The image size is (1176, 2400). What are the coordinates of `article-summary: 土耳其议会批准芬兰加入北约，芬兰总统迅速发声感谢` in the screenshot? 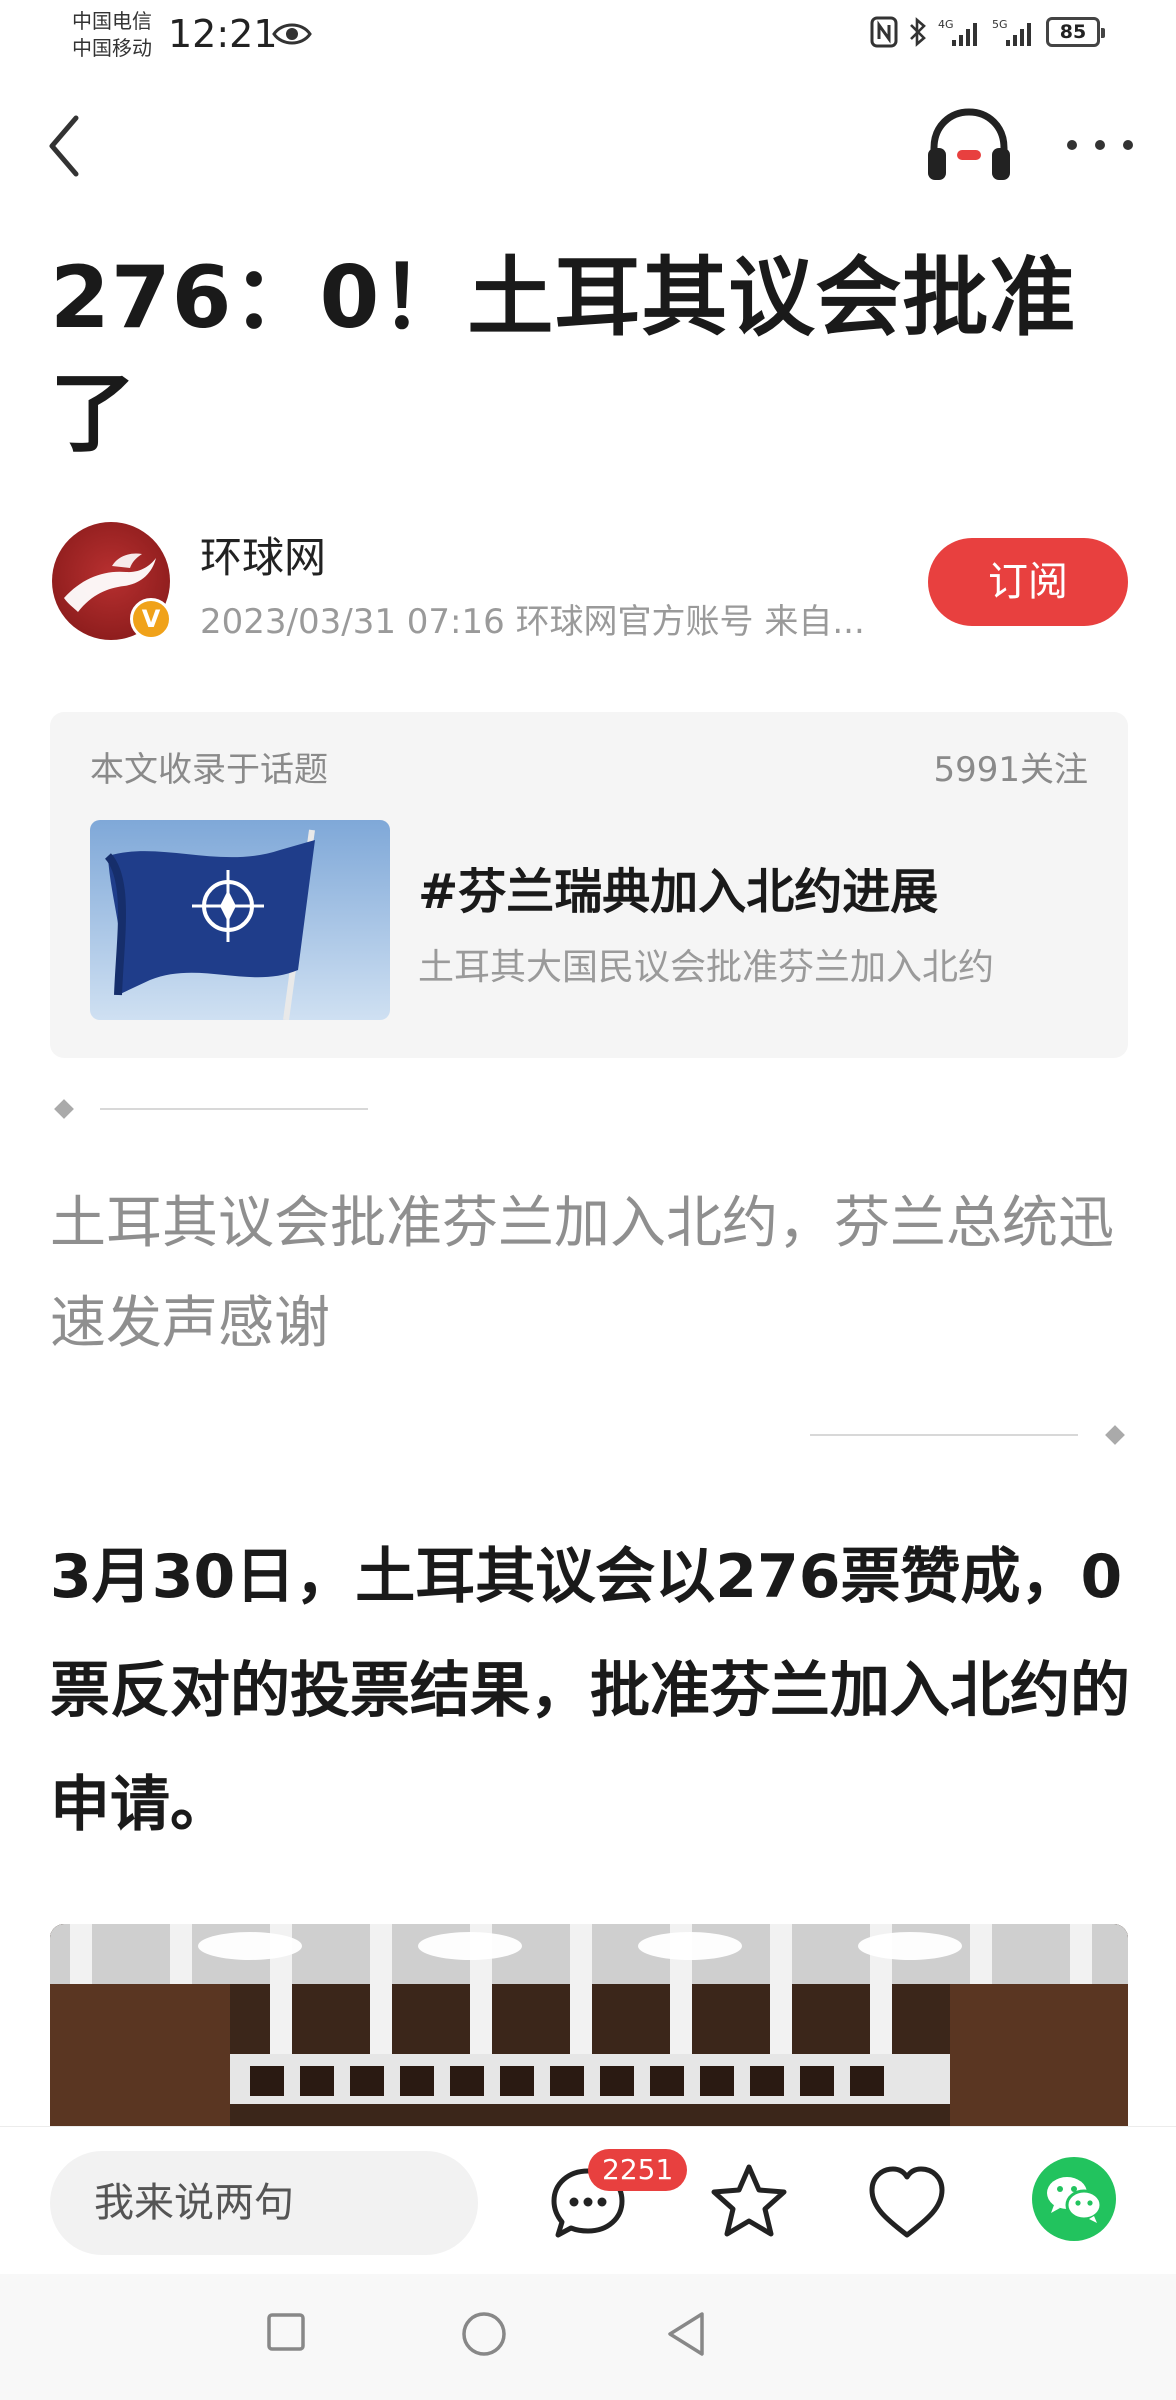 It's located at (582, 1273).